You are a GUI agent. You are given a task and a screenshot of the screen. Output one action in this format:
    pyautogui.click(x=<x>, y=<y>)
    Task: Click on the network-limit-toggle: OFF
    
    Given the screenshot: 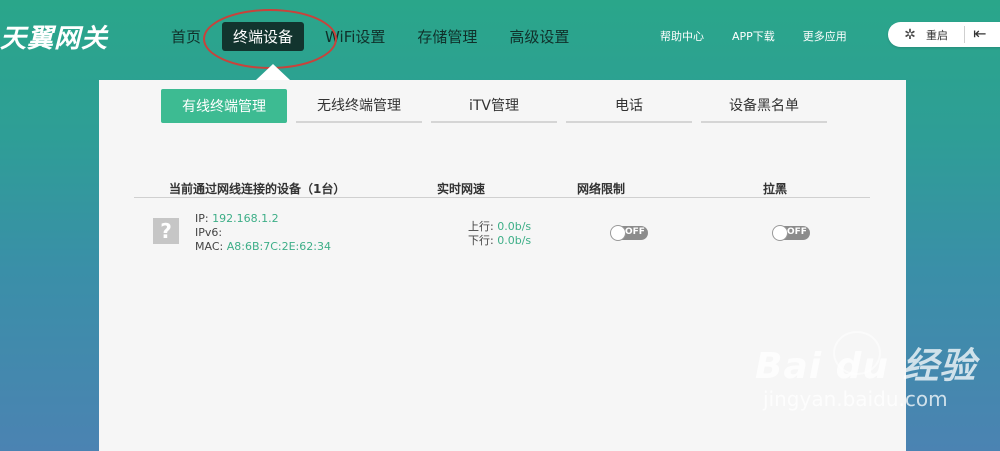 What is the action you would take?
    pyautogui.click(x=629, y=233)
    